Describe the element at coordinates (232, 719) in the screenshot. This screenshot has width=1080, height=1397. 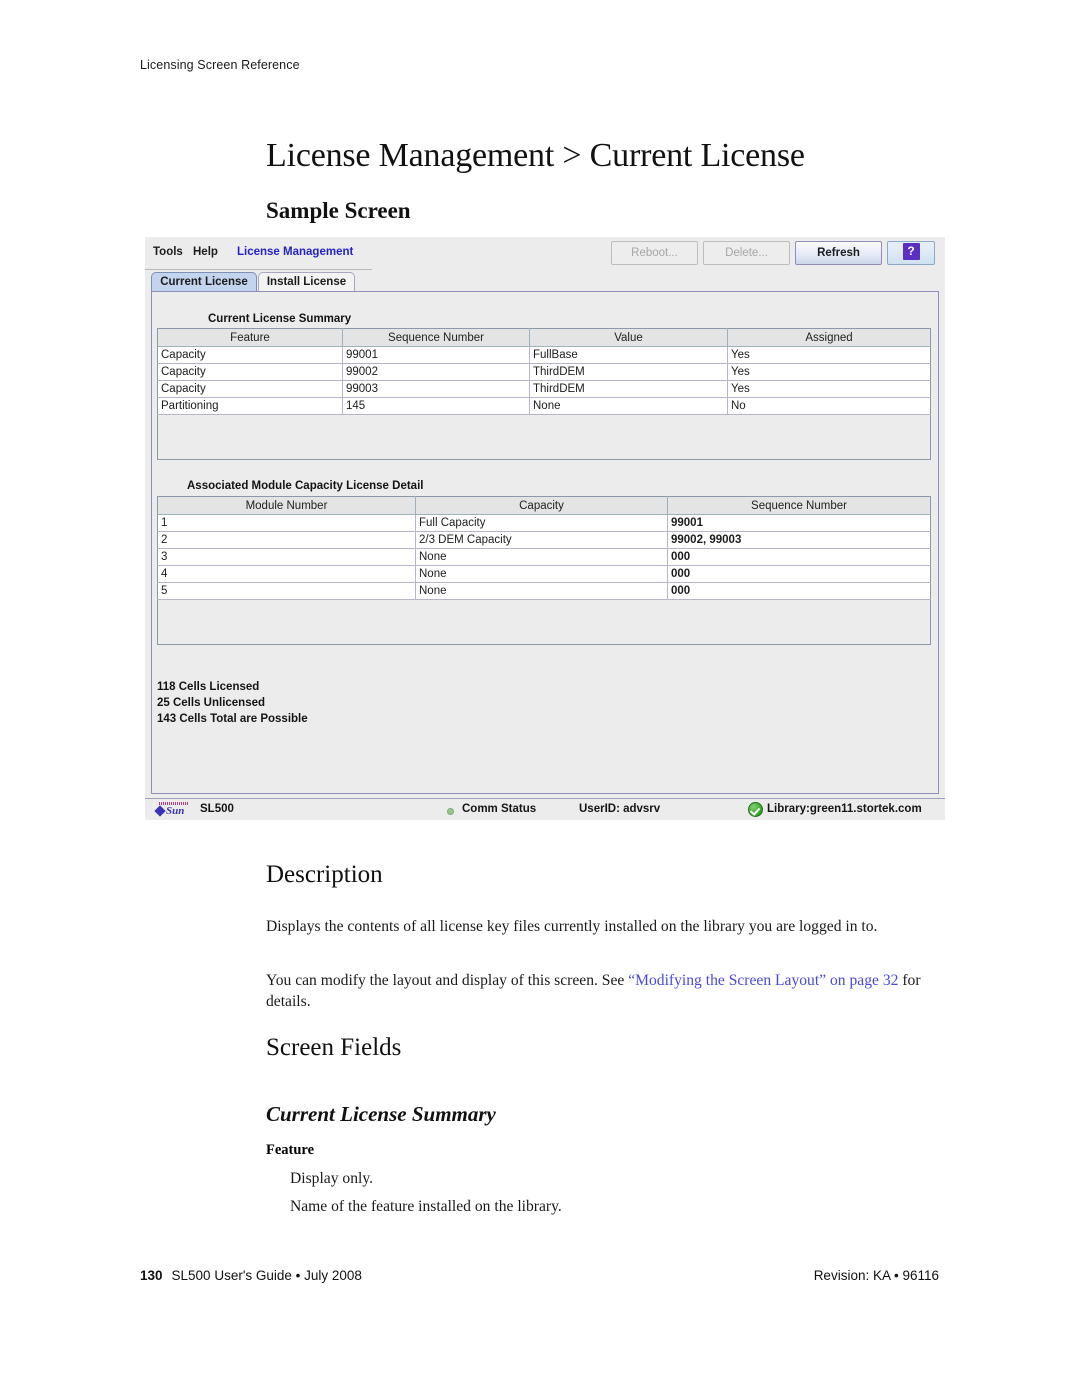
I see `cells-total-text: 143 Cells Total are Possible` at that location.